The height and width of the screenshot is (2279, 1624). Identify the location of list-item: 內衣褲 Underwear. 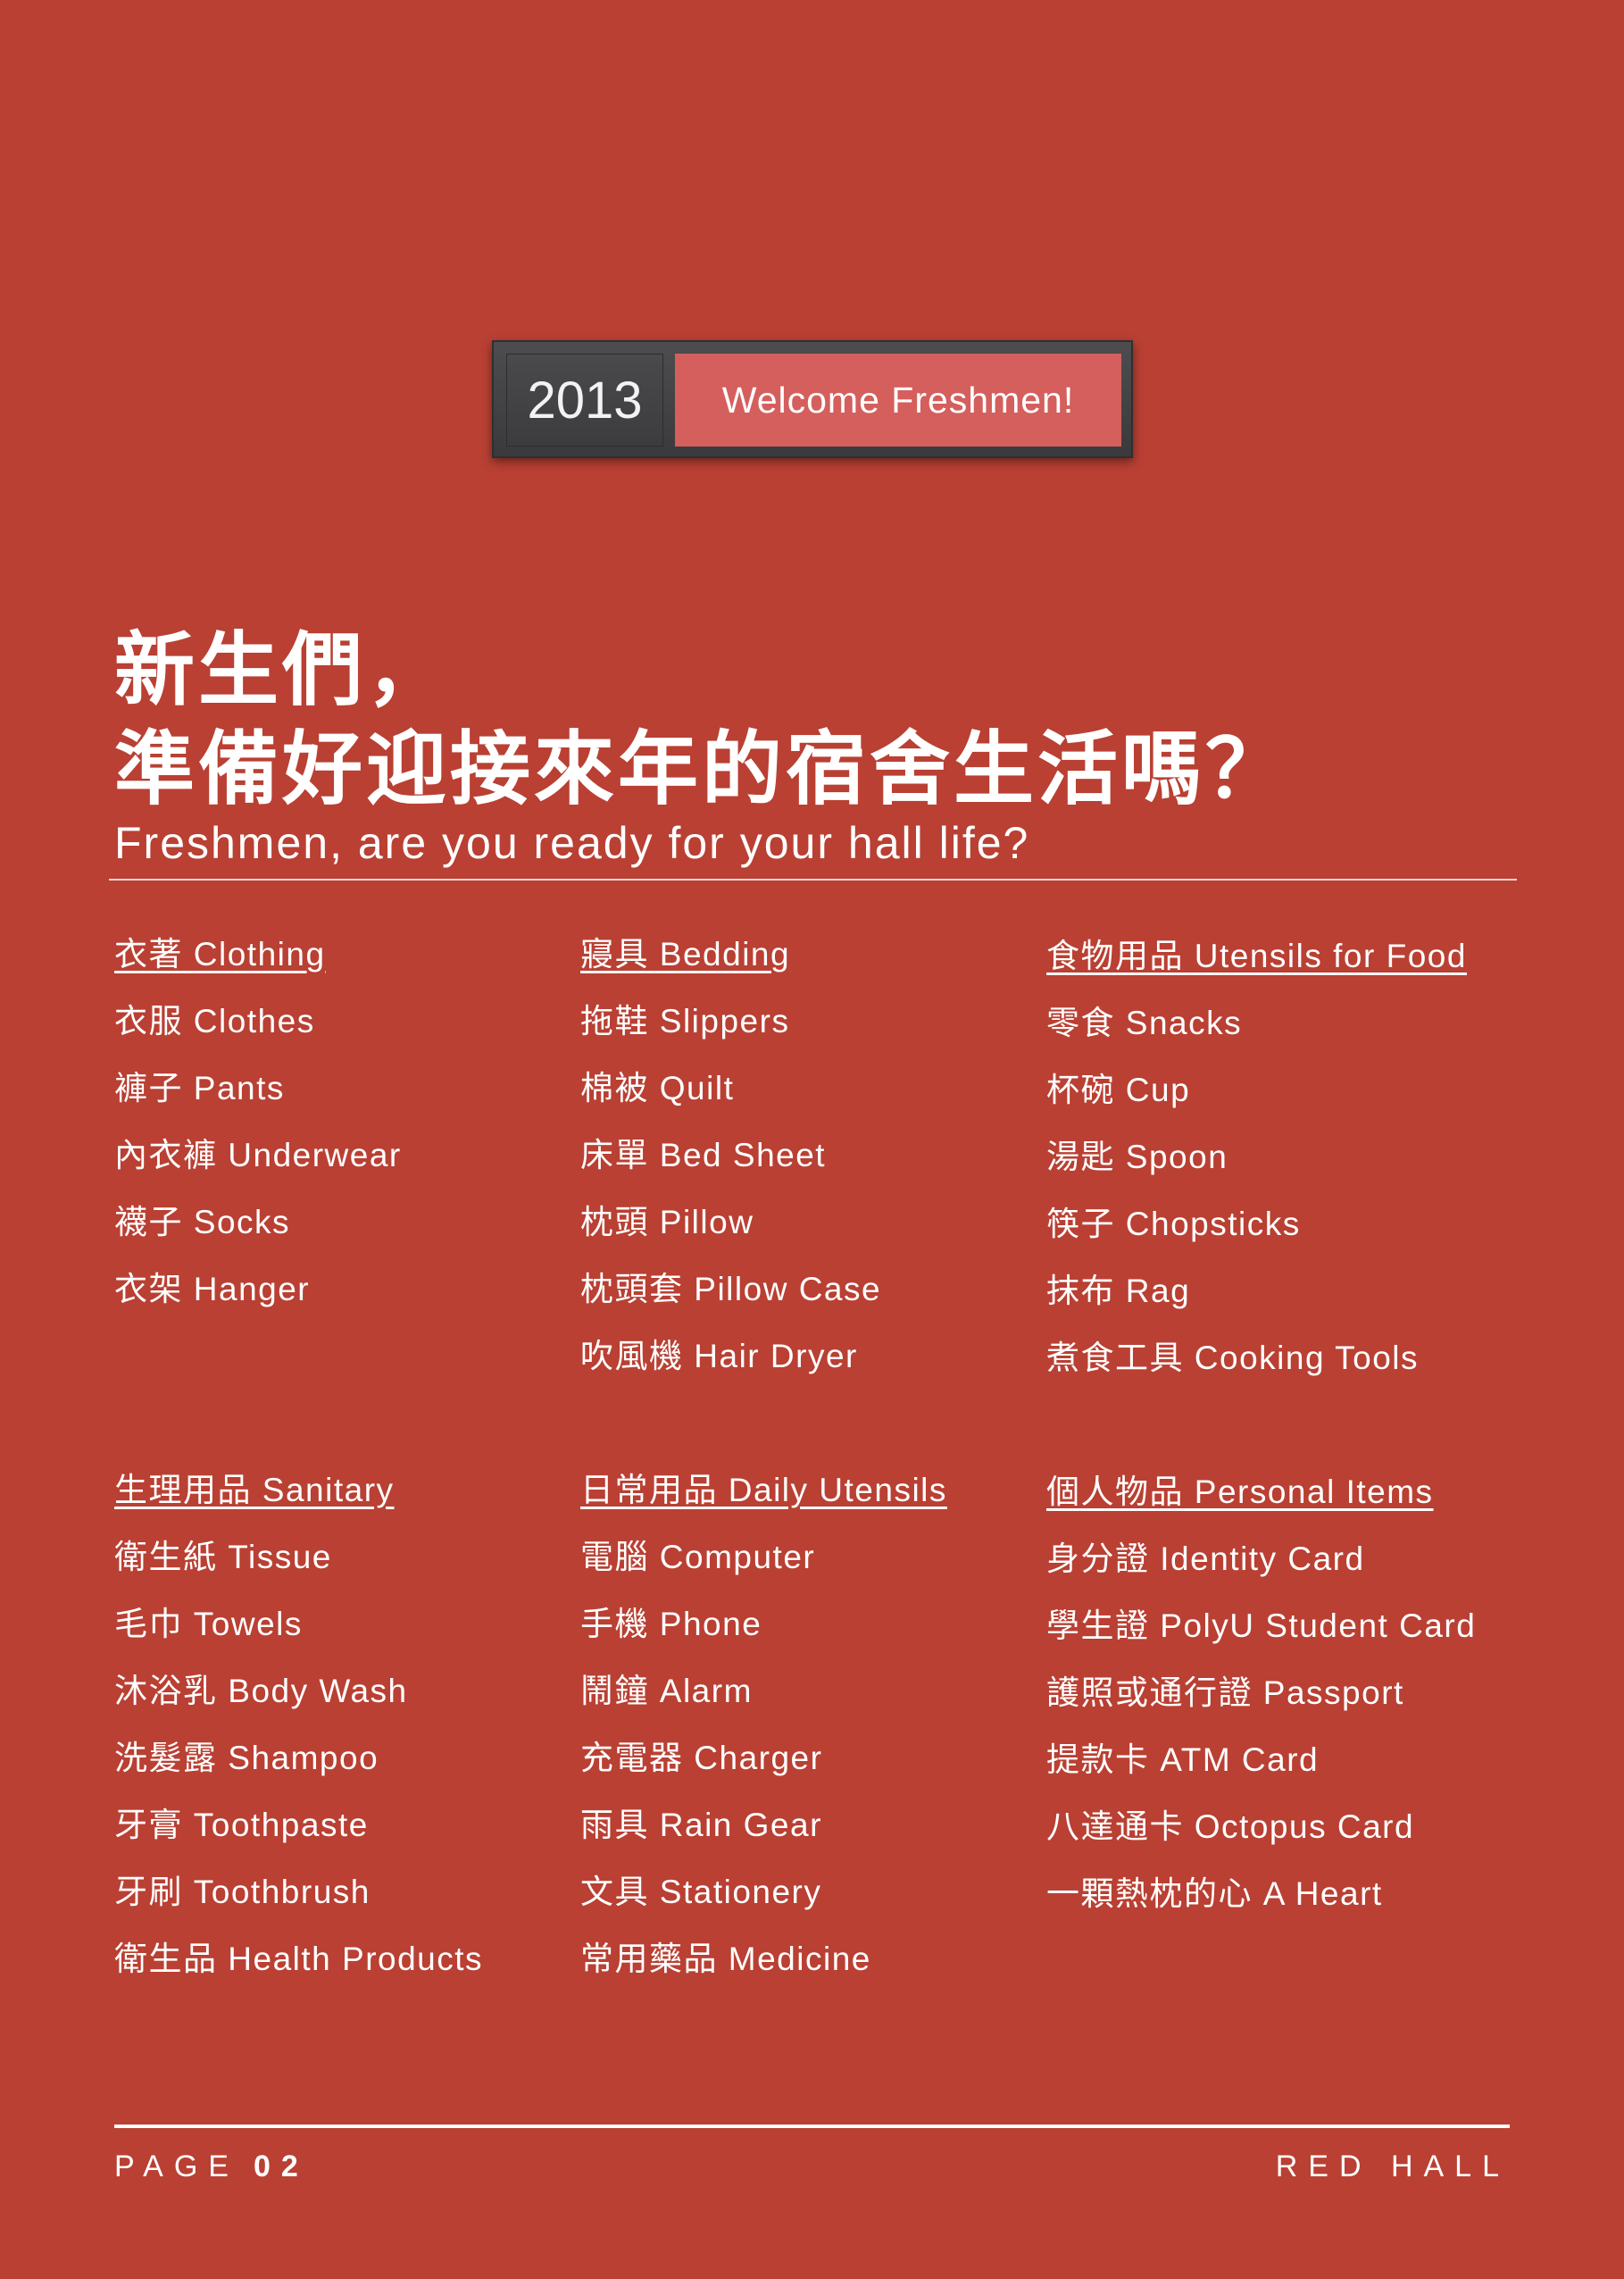
(258, 1155).